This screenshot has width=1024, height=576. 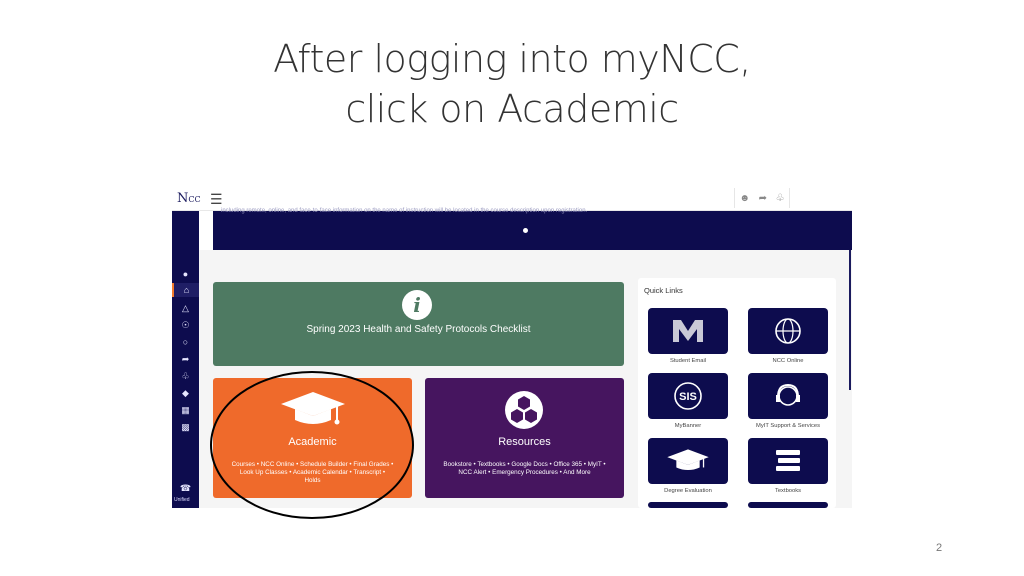 I want to click on top-actions: ☻ ➦ ♧, so click(x=762, y=198).